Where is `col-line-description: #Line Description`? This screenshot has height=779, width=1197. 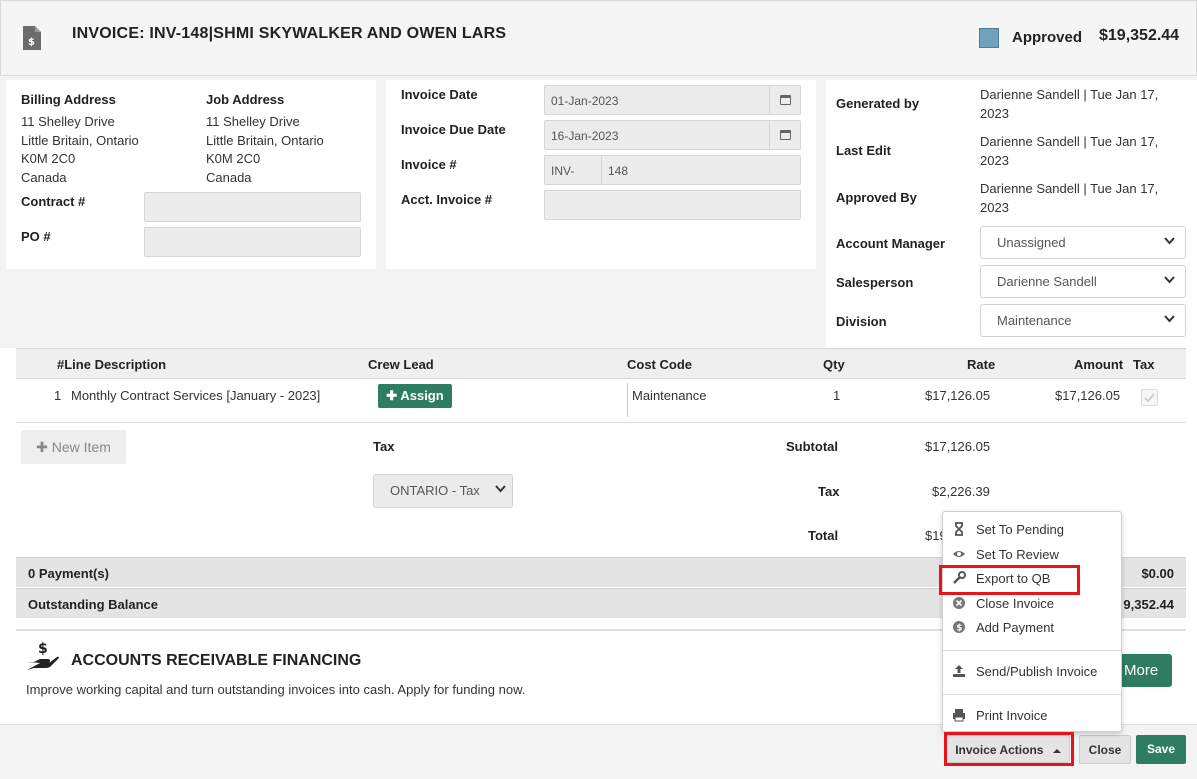
col-line-description: #Line Description is located at coordinates (112, 364).